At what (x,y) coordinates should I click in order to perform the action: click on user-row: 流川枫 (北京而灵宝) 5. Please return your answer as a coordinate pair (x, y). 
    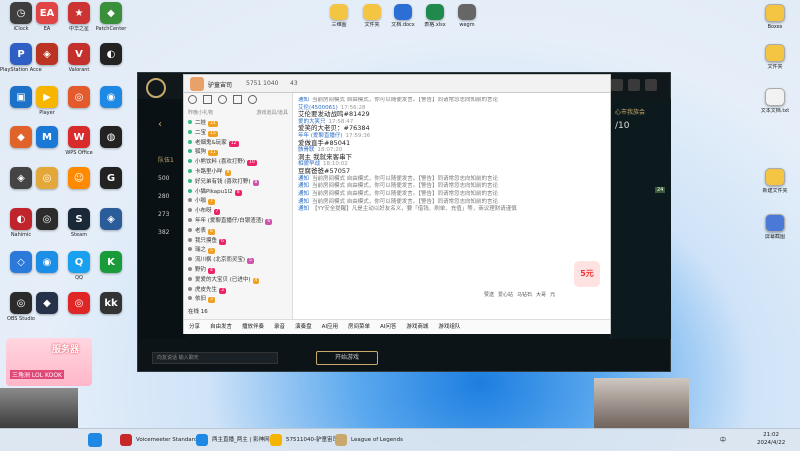
    Looking at the image, I should click on (238, 261).